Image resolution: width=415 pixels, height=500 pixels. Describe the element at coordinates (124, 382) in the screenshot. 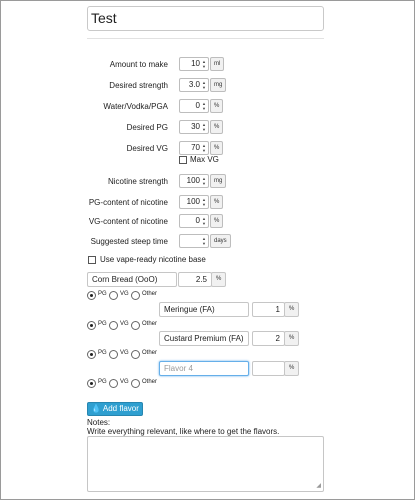

I see `flavor-4-vg-label: VG` at that location.